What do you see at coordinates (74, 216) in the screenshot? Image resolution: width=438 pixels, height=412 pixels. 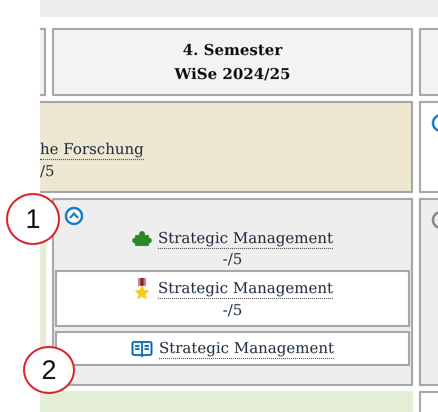 I see `collapse-icon` at bounding box center [74, 216].